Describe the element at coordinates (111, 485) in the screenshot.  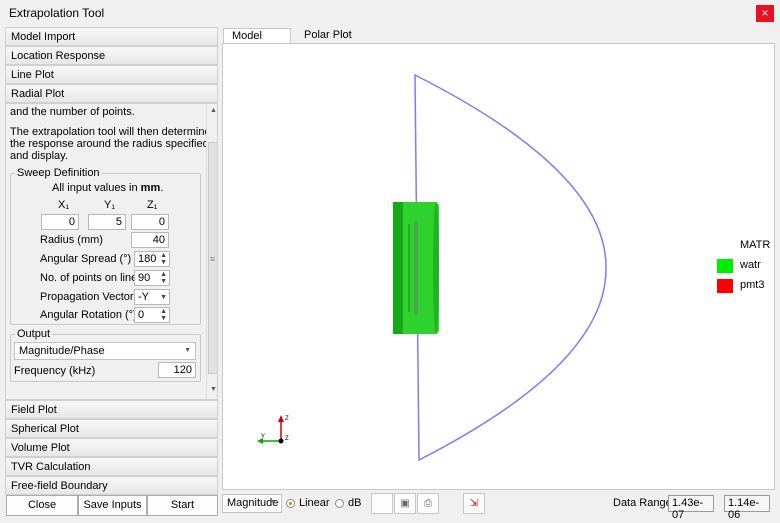
I see `accordion-free-field-boundary: Free-field Boundary` at that location.